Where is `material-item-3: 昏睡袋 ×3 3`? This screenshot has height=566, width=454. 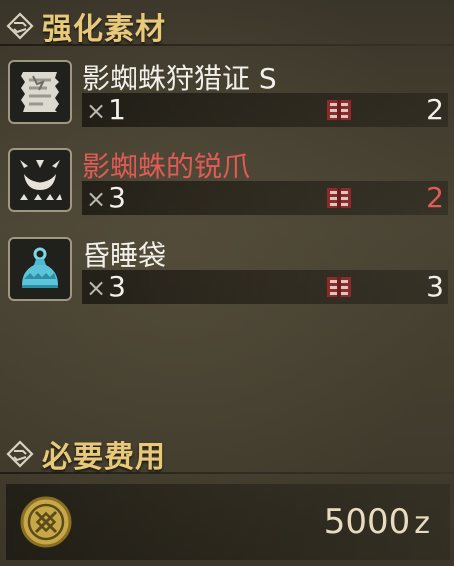 material-item-3: 昏睡袋 ×3 3 is located at coordinates (229, 270).